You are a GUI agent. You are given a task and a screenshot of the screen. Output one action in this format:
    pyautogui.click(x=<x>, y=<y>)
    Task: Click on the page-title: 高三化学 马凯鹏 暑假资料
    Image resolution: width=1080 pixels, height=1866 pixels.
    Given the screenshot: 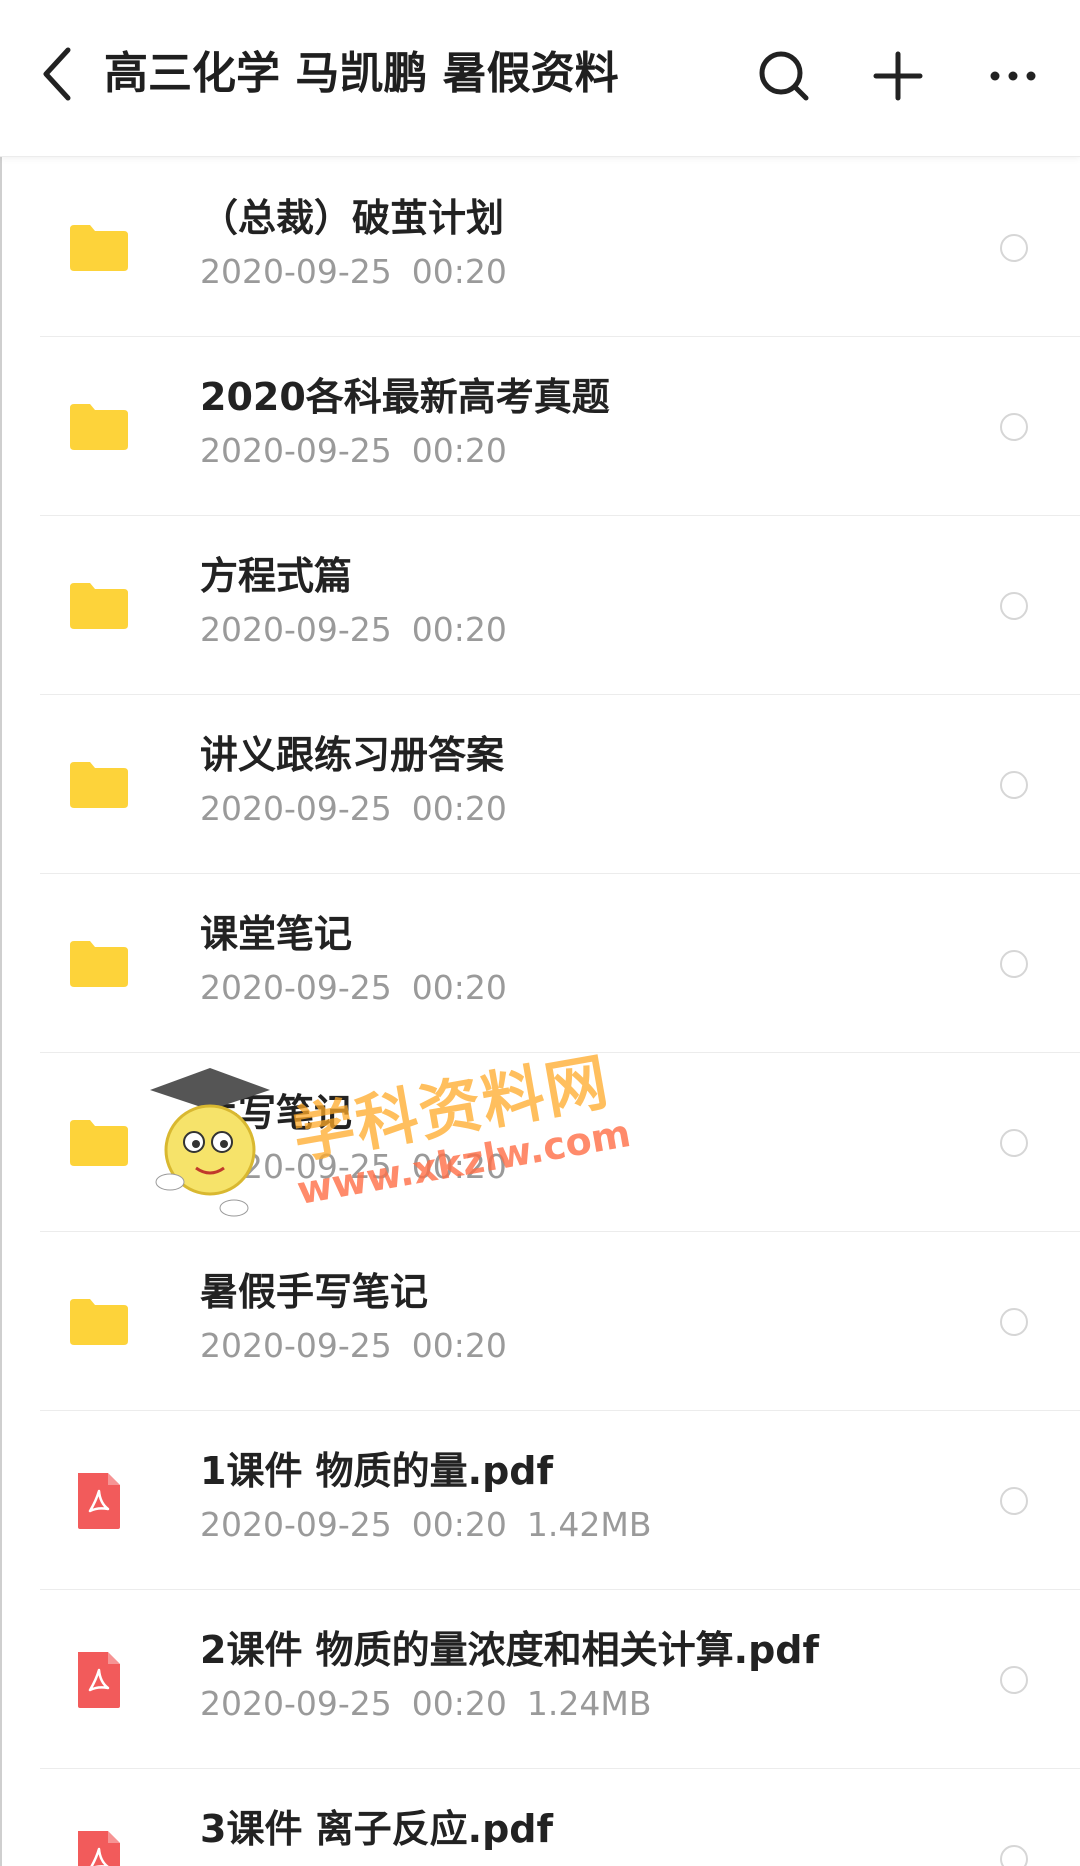 What is the action you would take?
    pyautogui.click(x=361, y=73)
    